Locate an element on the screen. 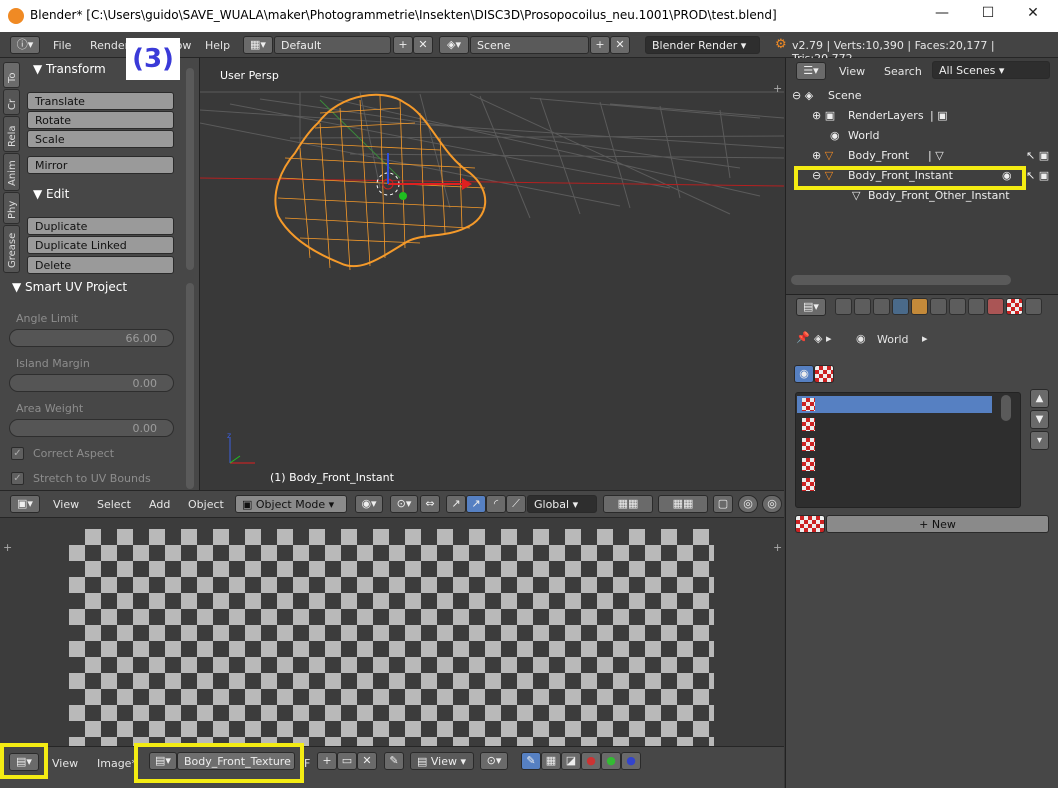 This screenshot has width=1058, height=788. scale-button: Scale is located at coordinates (100, 139).